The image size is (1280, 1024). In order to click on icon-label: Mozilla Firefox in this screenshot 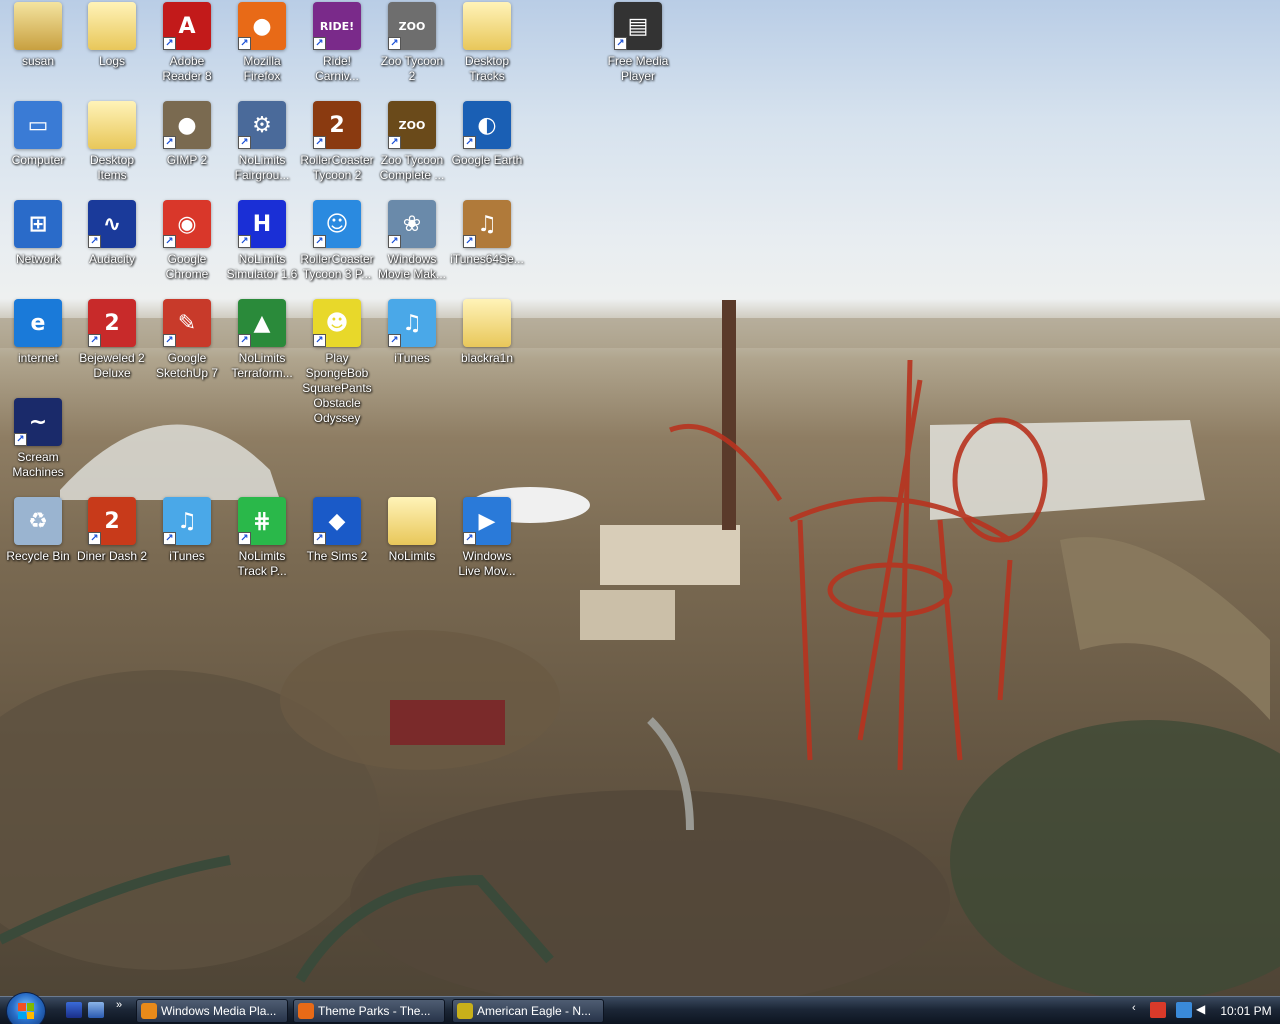, I will do `click(262, 68)`.